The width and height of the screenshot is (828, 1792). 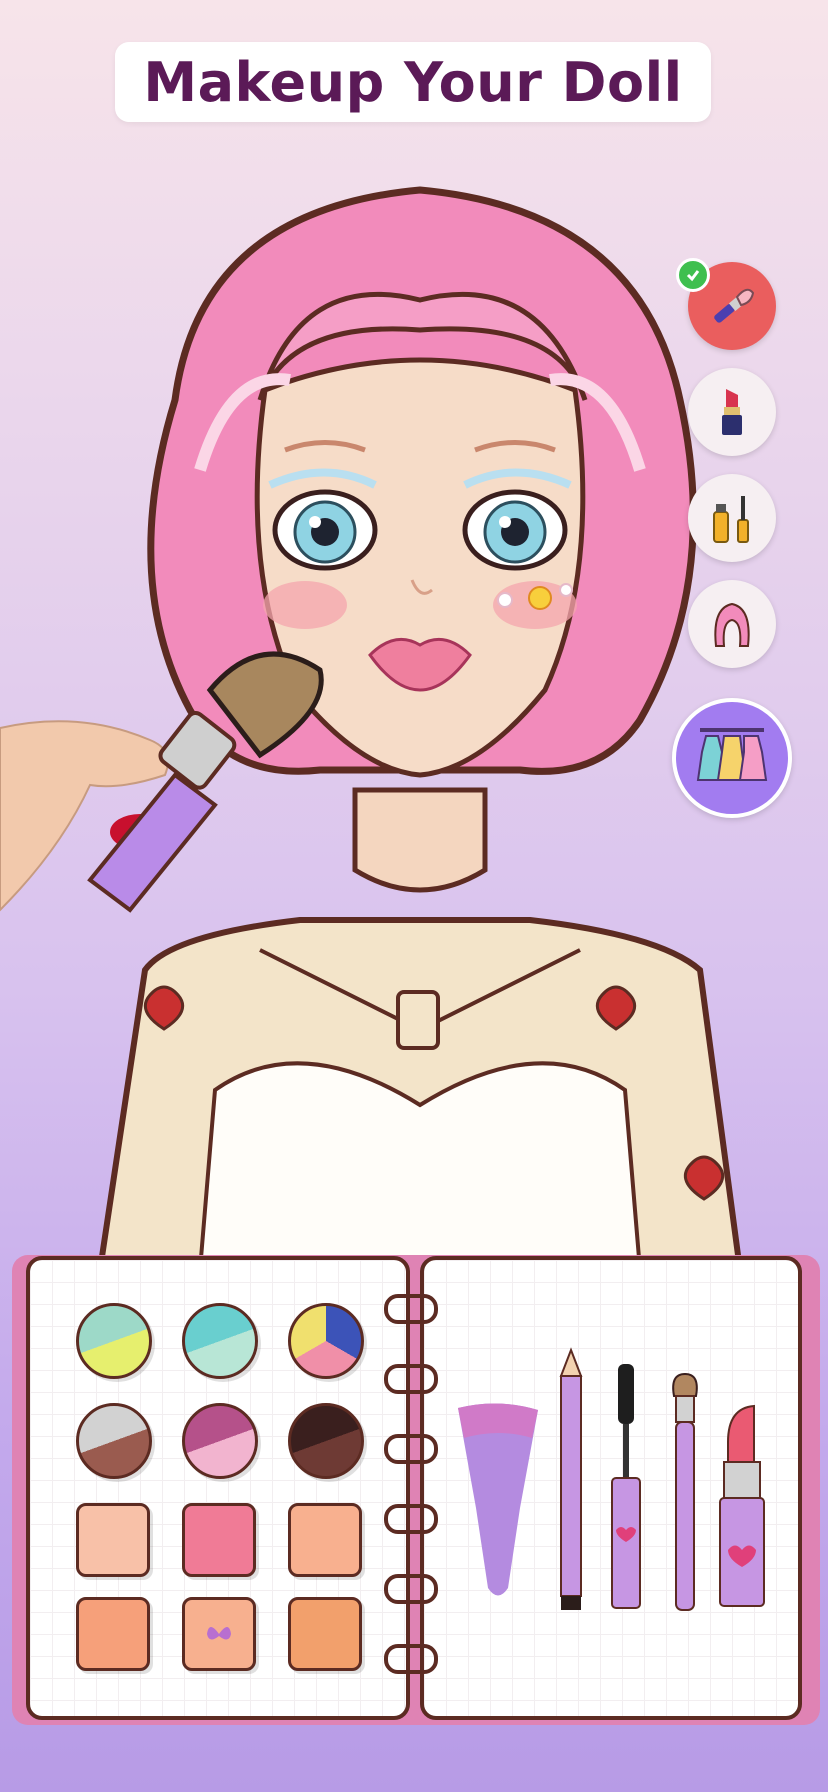 I want to click on page-title: Makeup Your Doll, so click(x=413, y=82).